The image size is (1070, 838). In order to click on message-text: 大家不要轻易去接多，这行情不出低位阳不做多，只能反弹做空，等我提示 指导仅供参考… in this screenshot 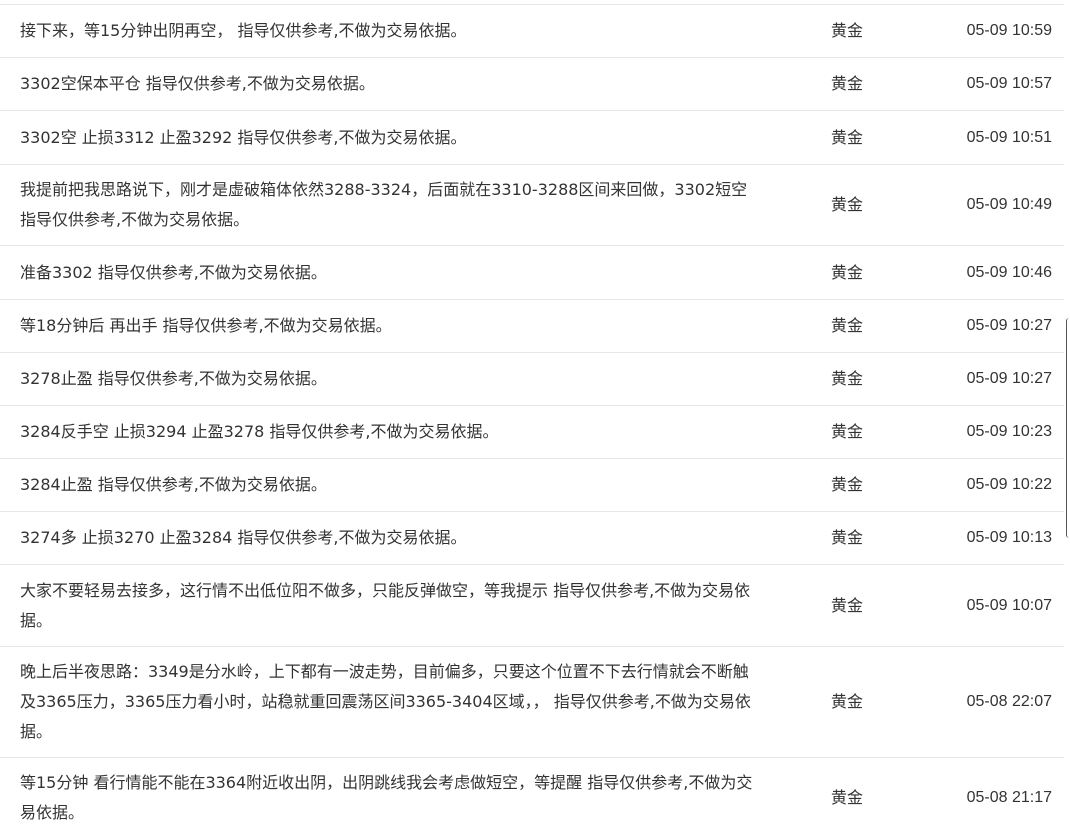, I will do `click(385, 605)`.